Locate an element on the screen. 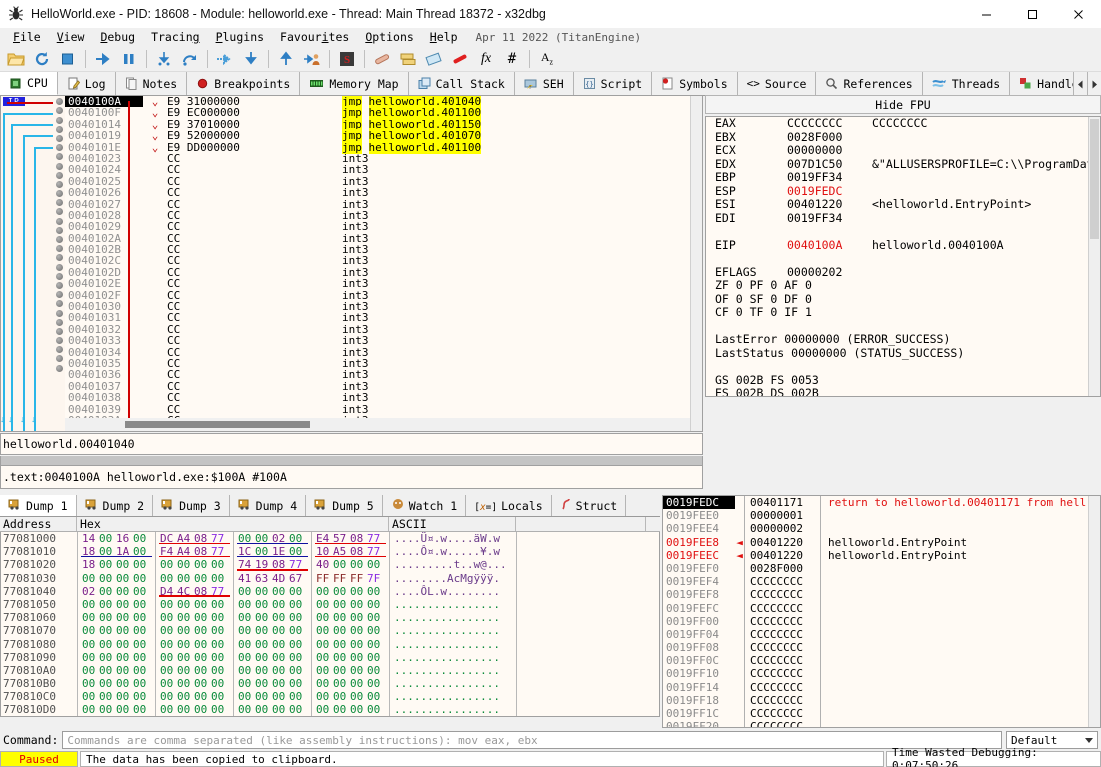 Image resolution: width=1101 pixels, height=767 pixels. register-row: ECX 00000000 is located at coordinates (903, 150).